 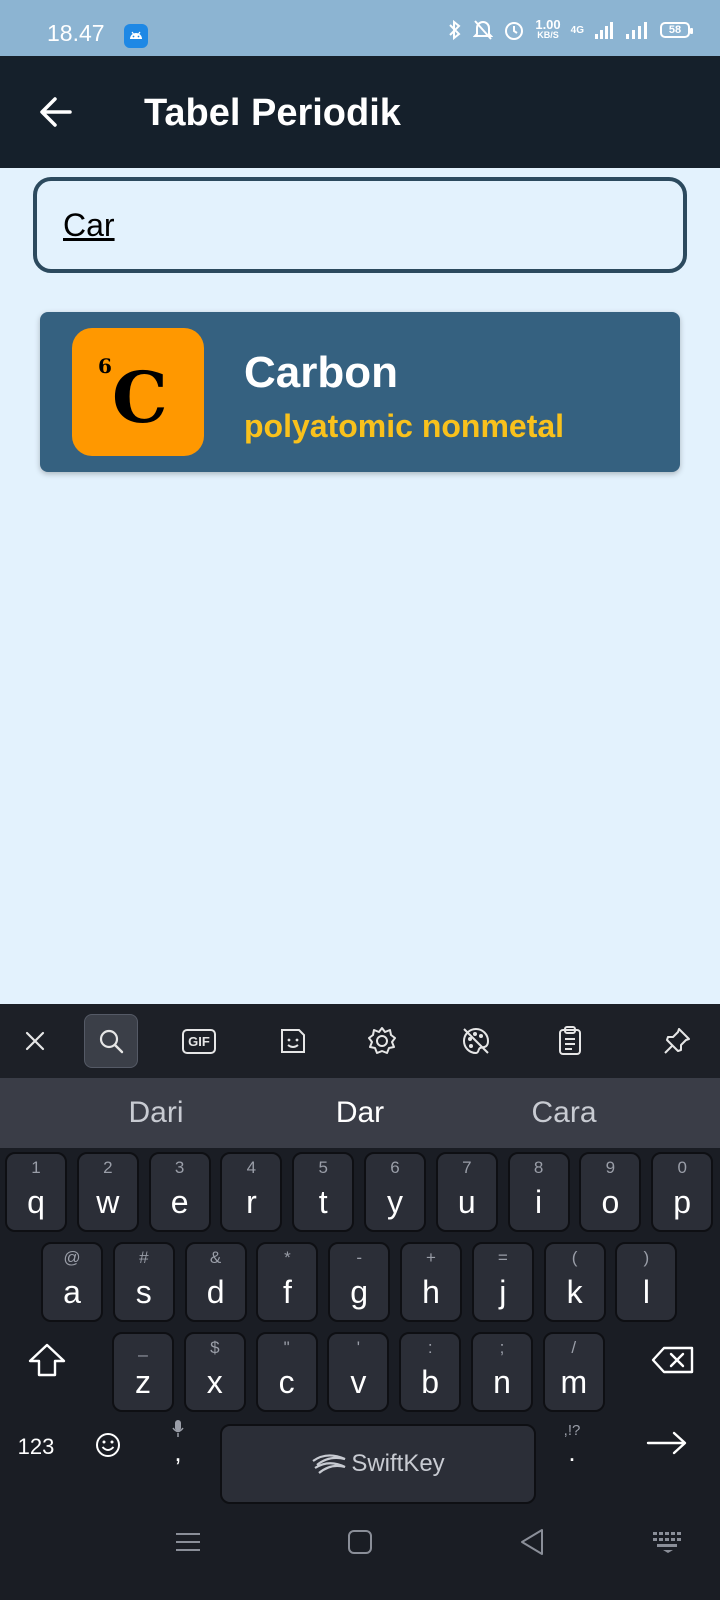 I want to click on backspace-icon, so click(x=672, y=1360).